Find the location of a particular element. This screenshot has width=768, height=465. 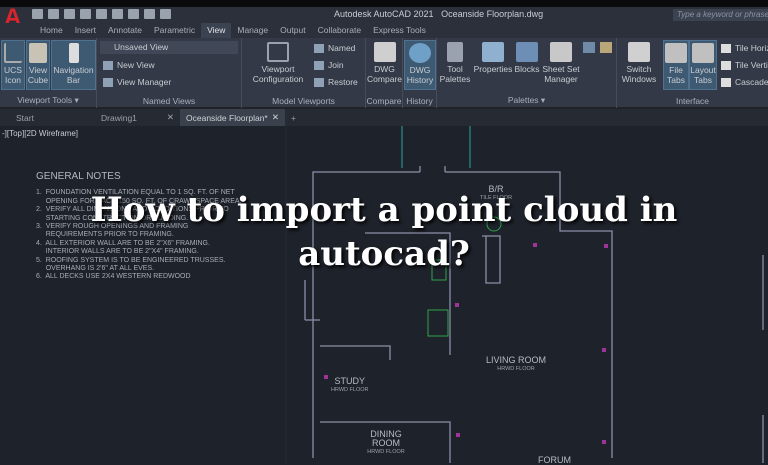

switch-windows-icon is located at coordinates (639, 52).